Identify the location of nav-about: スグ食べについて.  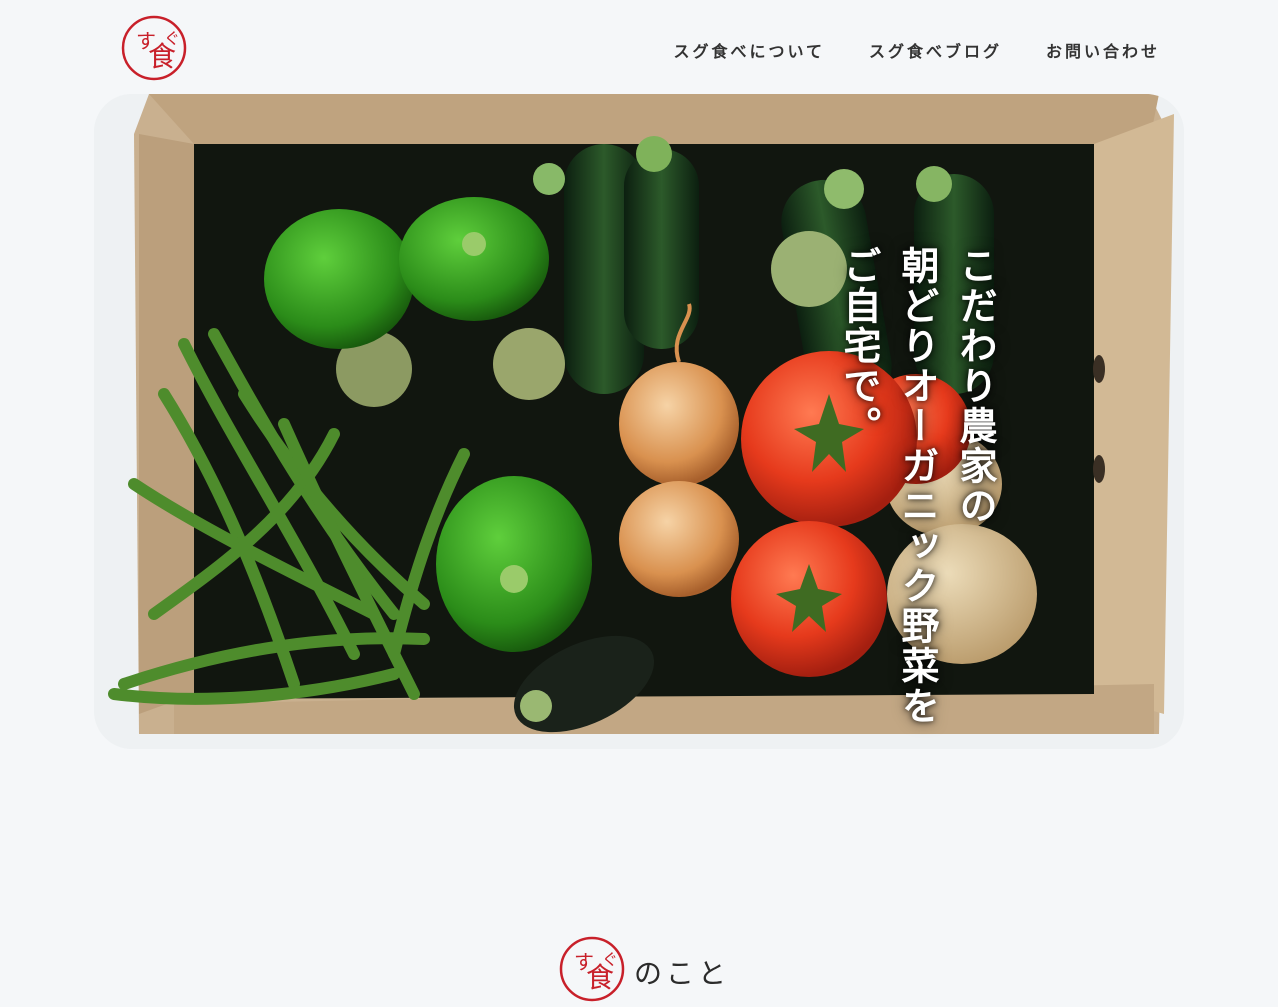
(749, 50).